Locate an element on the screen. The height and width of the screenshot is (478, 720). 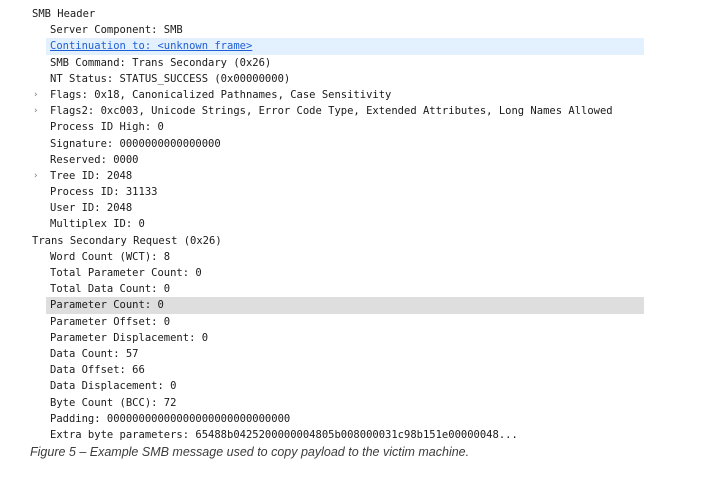
tree-row-label: Total Parameter Count: 0 is located at coordinates (126, 273).